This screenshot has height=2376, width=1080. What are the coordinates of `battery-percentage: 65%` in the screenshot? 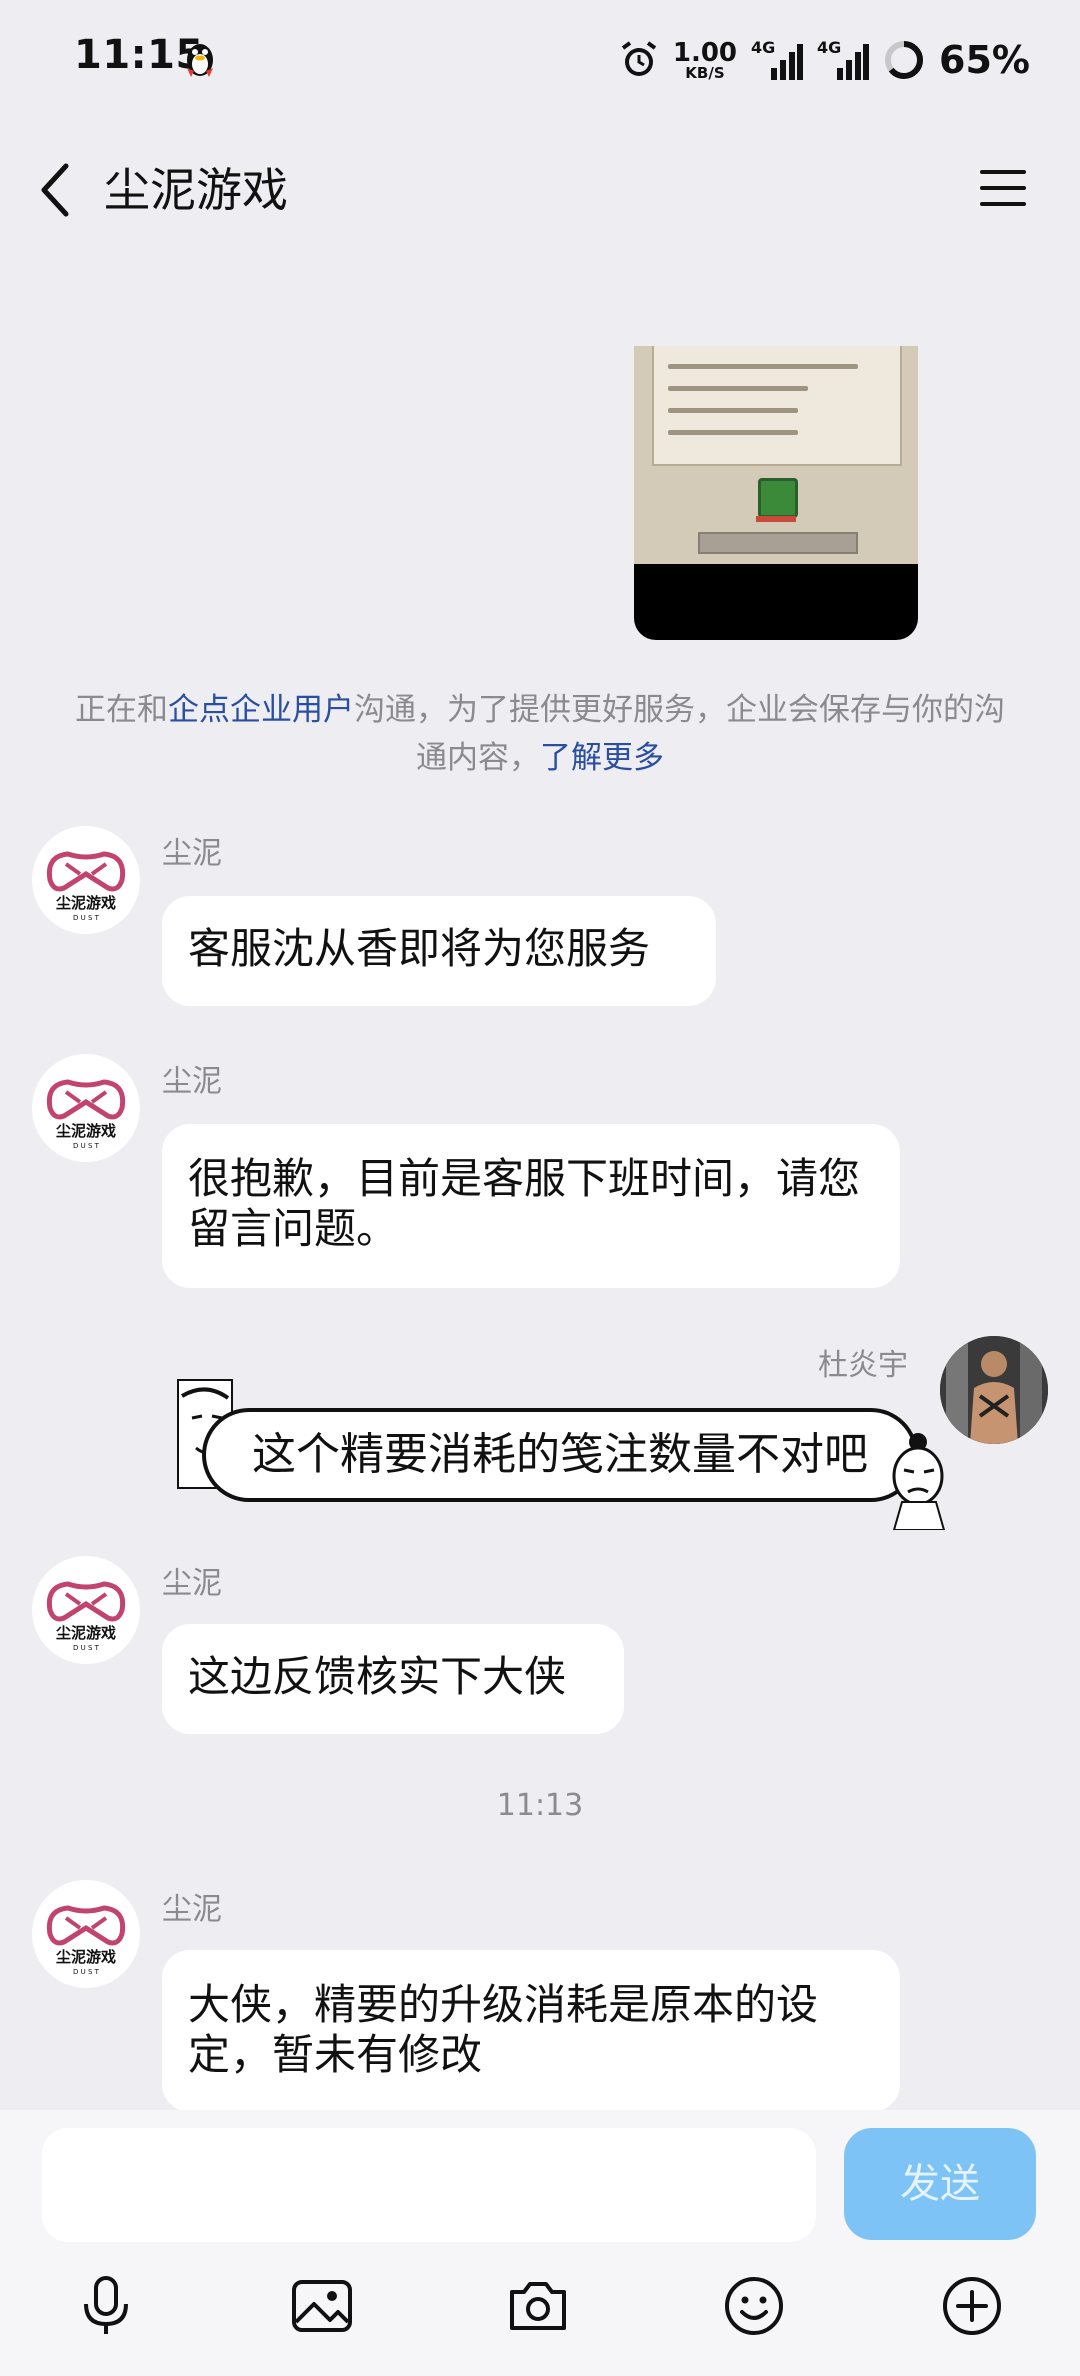 It's located at (984, 60).